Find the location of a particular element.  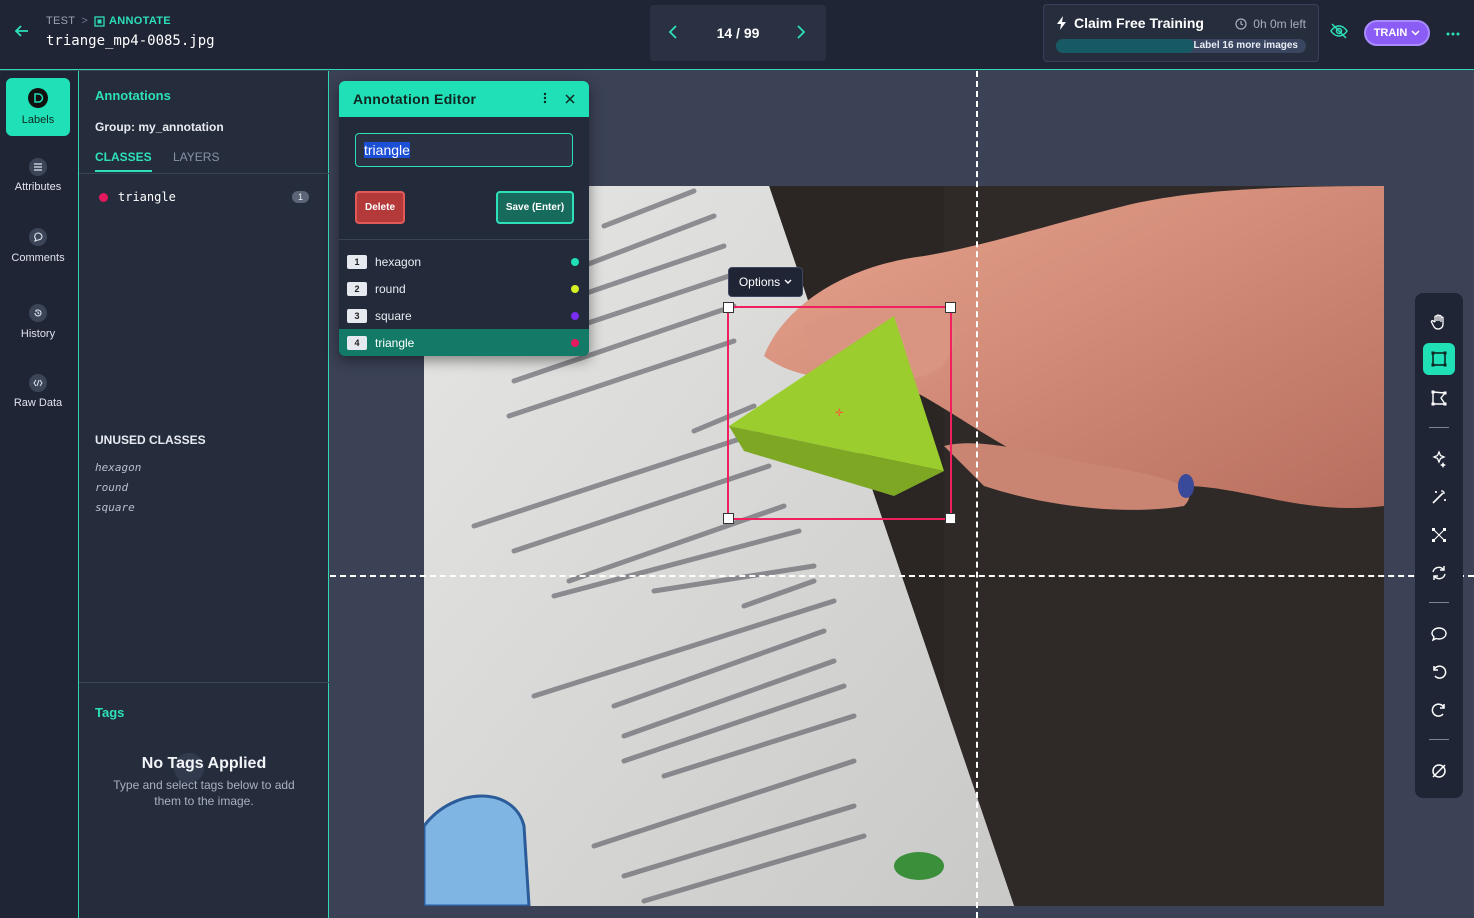

more-options-icon is located at coordinates (1453, 30).